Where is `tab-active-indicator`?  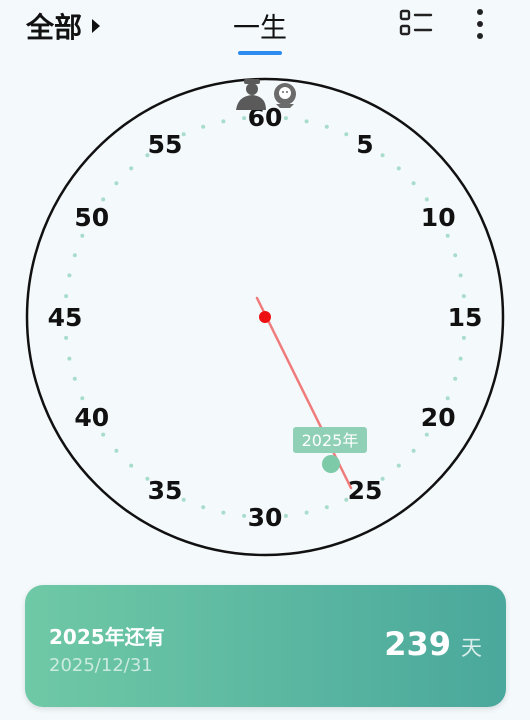
tab-active-indicator is located at coordinates (260, 53).